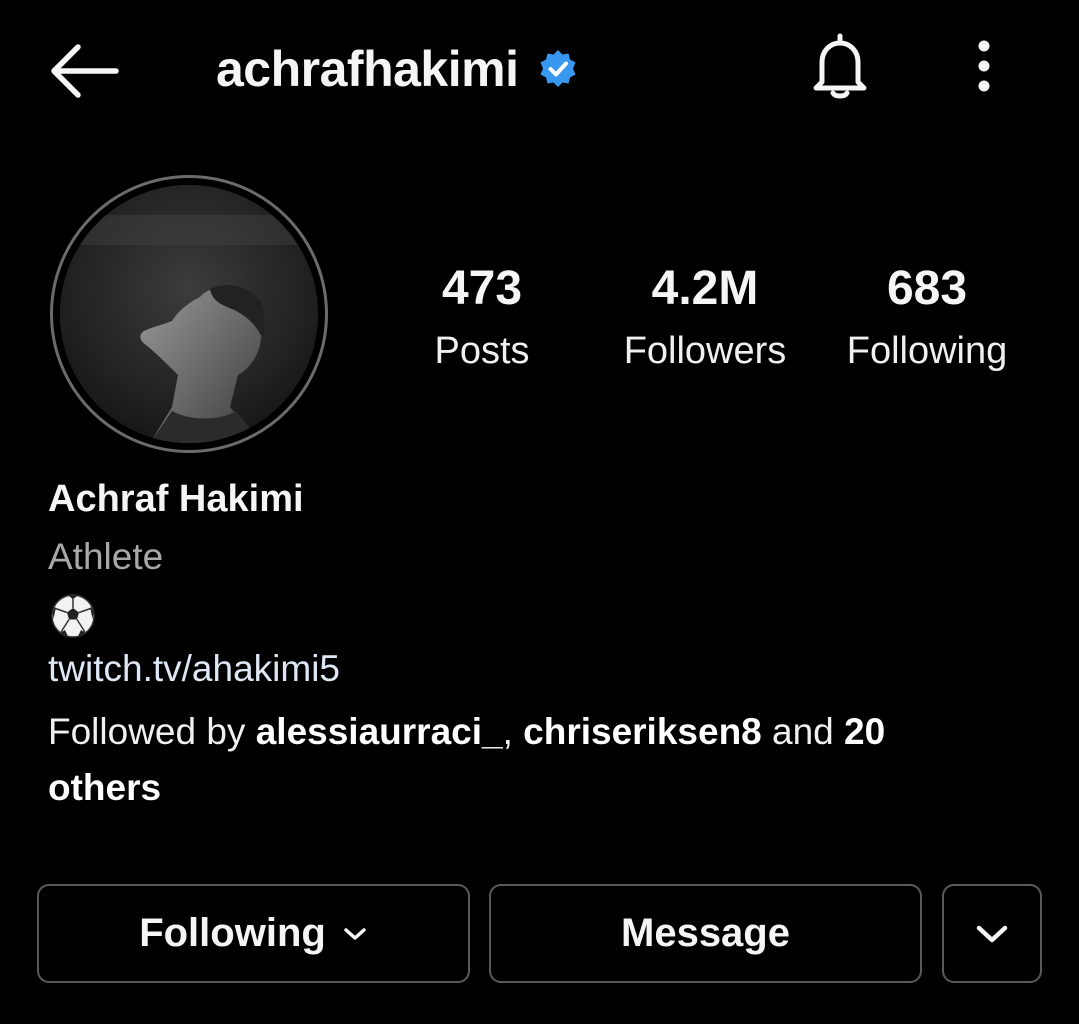 The image size is (1079, 1024). I want to click on header-title: achrafhakimi, so click(397, 69).